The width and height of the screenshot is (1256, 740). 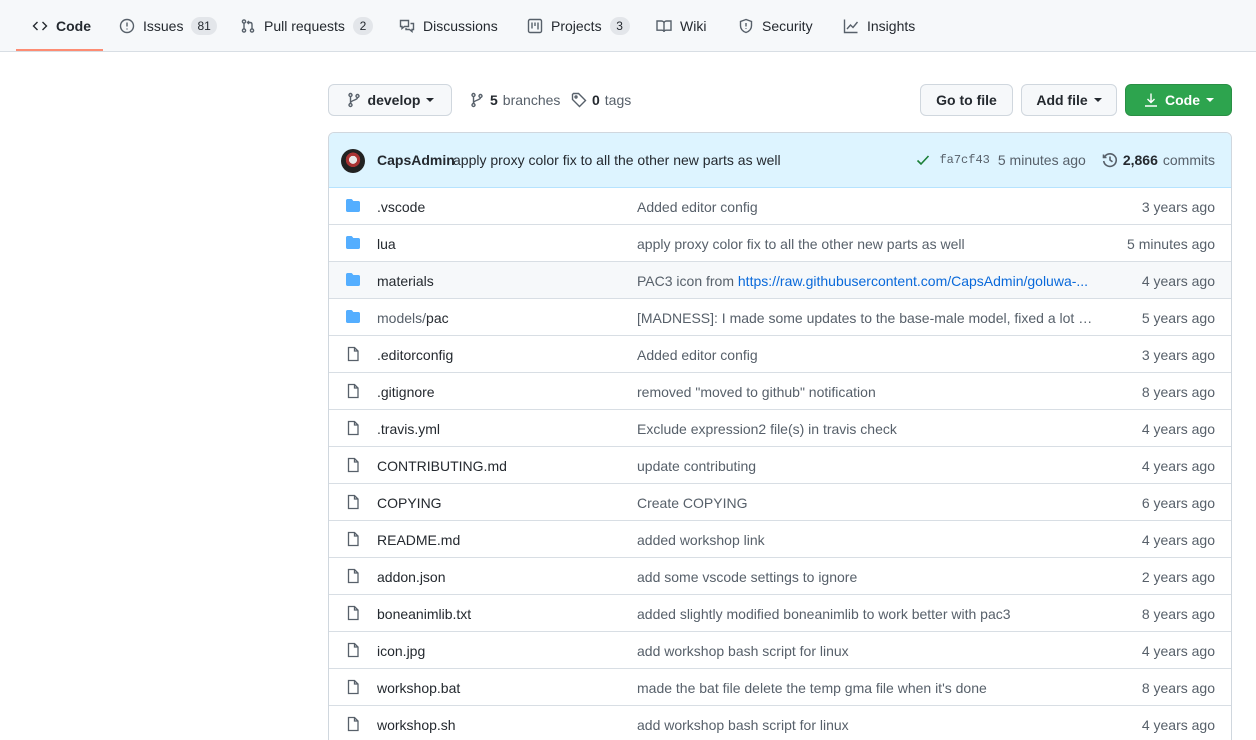 I want to click on file-name: models/pac, so click(x=413, y=318).